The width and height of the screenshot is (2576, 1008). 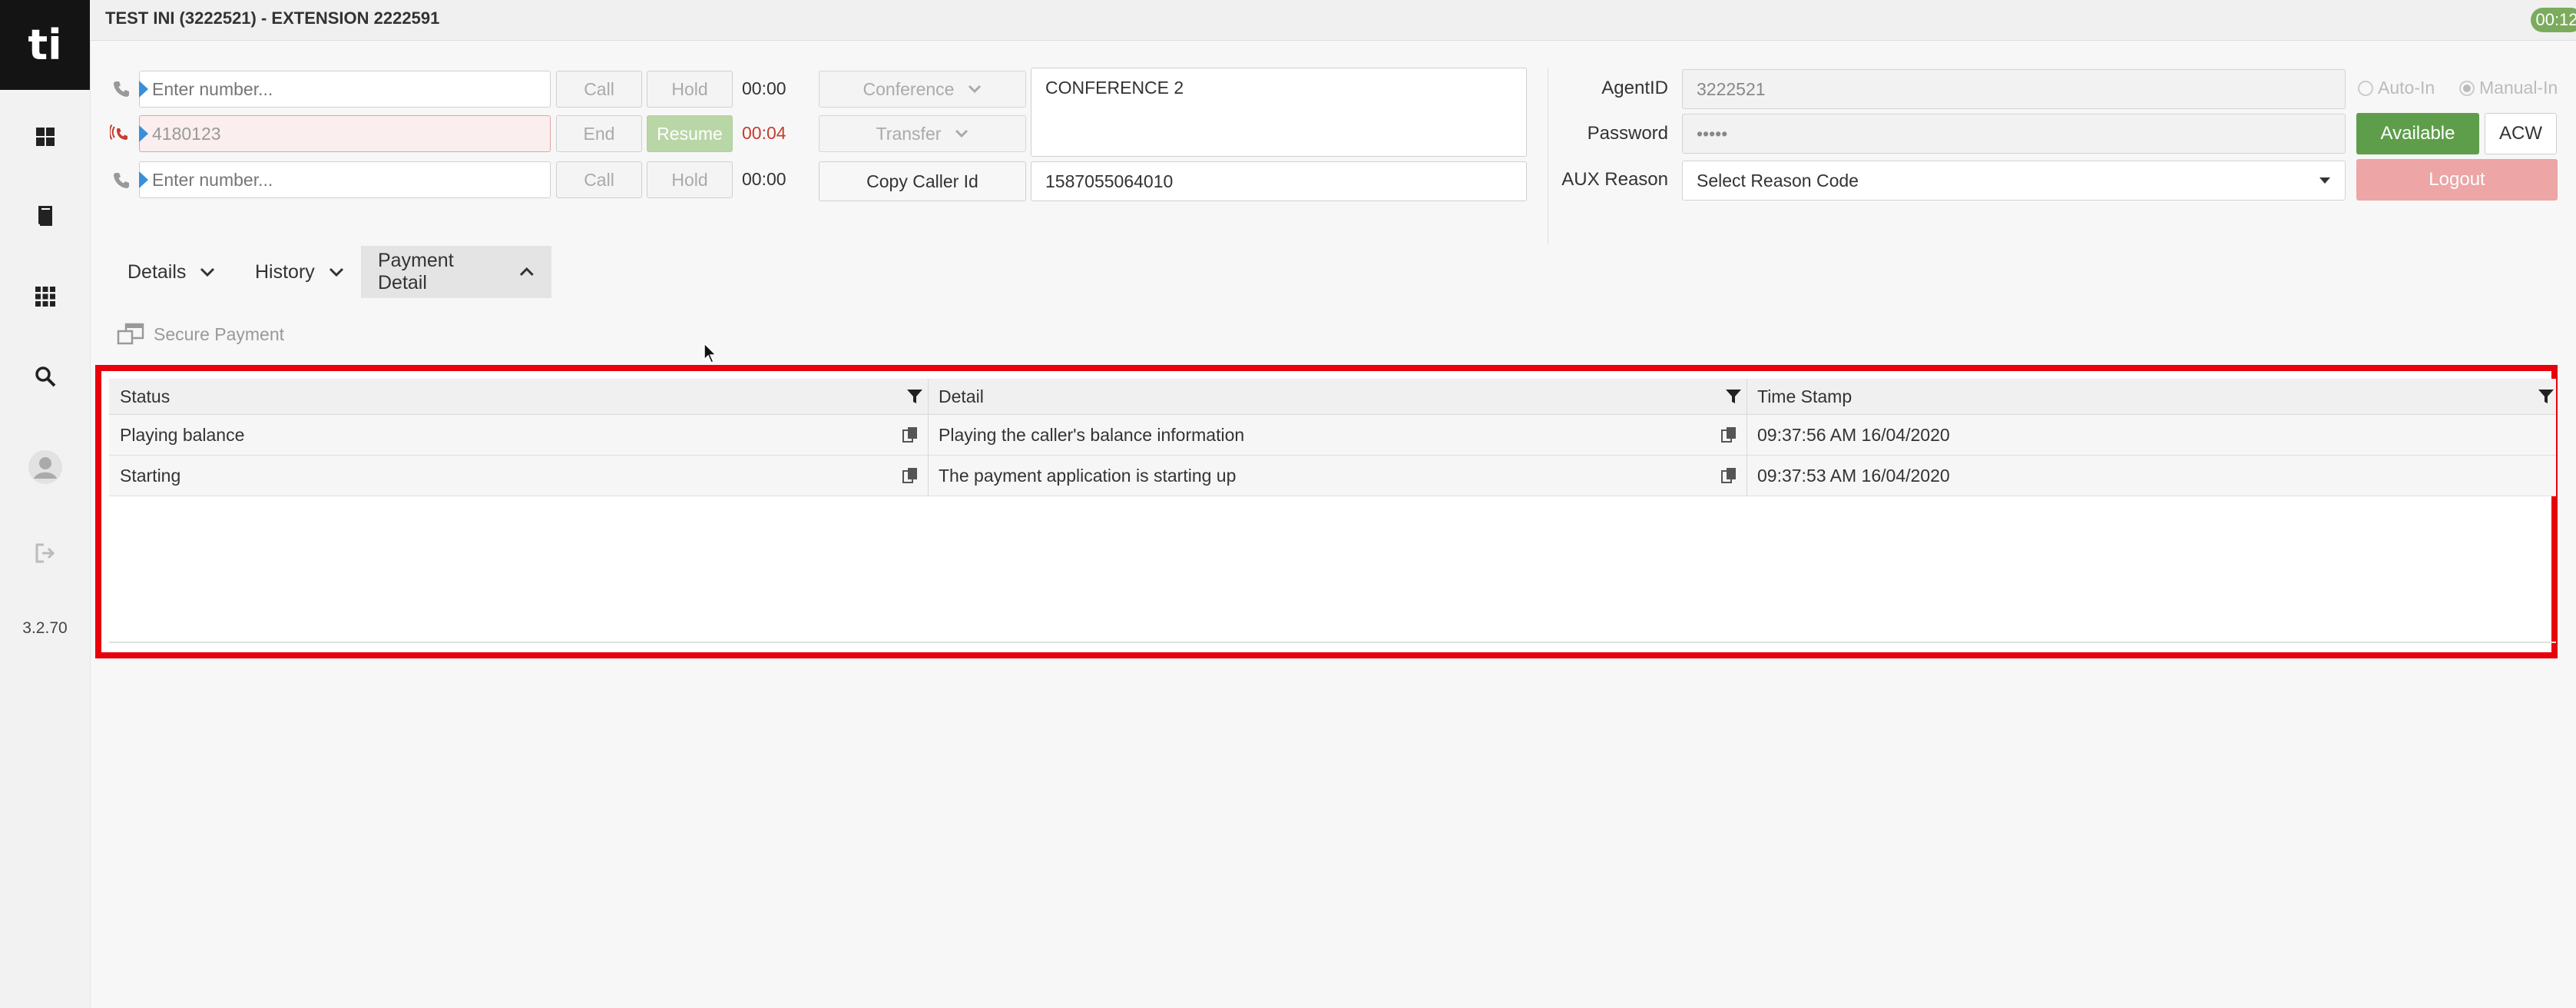 I want to click on agent-title: TEST INI (3222521) - EXTENSION 2222591, so click(x=272, y=18).